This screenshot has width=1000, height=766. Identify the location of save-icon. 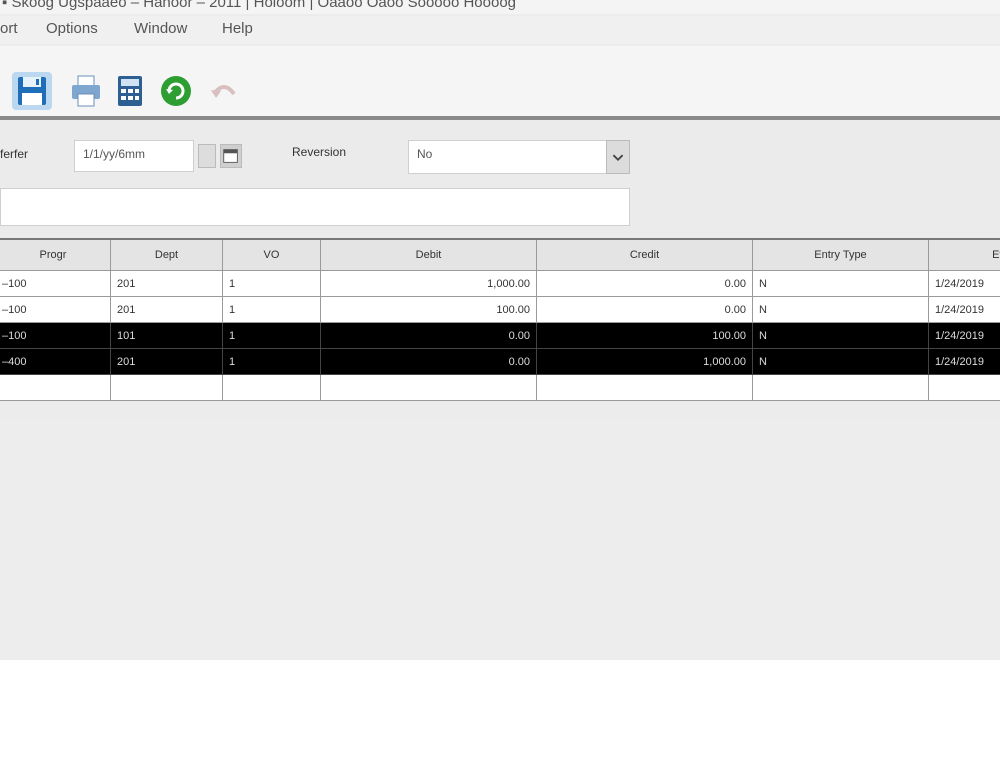
(32, 91).